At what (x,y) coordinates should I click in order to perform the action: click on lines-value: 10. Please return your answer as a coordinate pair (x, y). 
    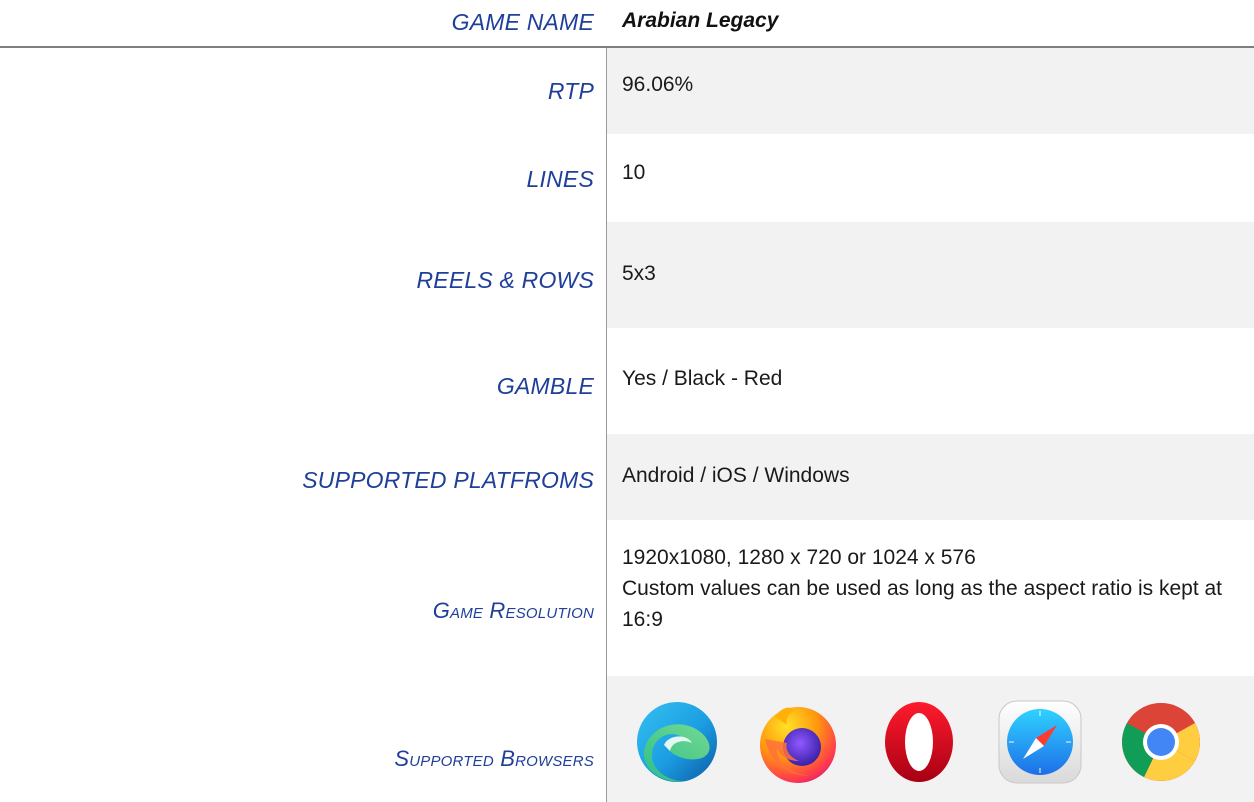
    Looking at the image, I should click on (634, 172).